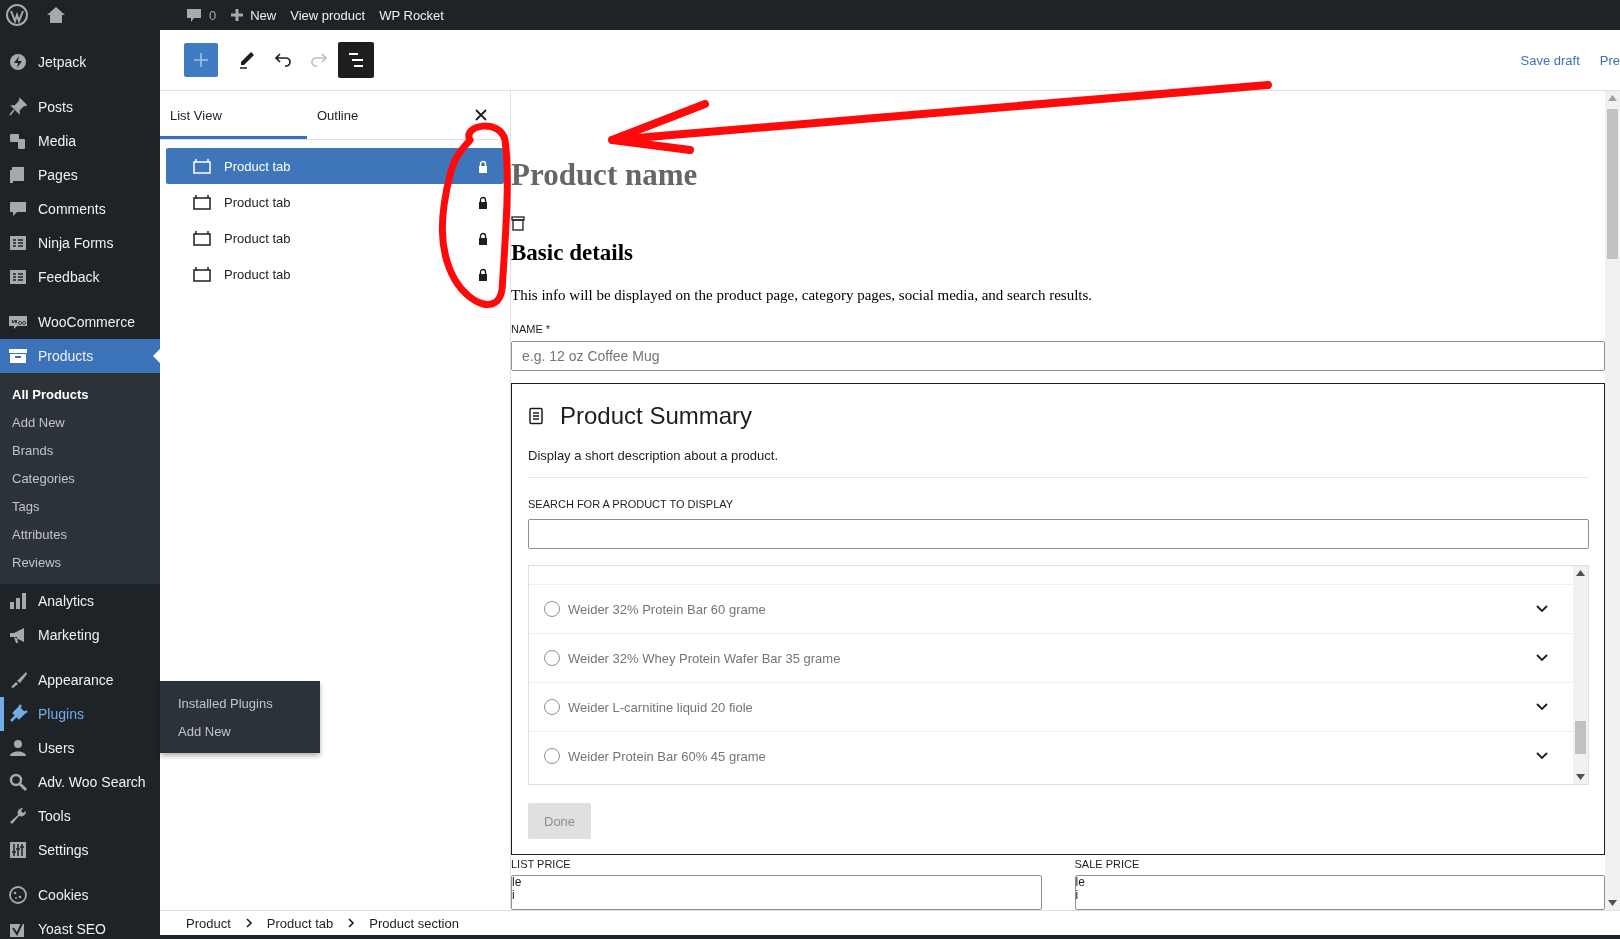 The height and width of the screenshot is (939, 1620). I want to click on field-label: NAME *, so click(531, 329).